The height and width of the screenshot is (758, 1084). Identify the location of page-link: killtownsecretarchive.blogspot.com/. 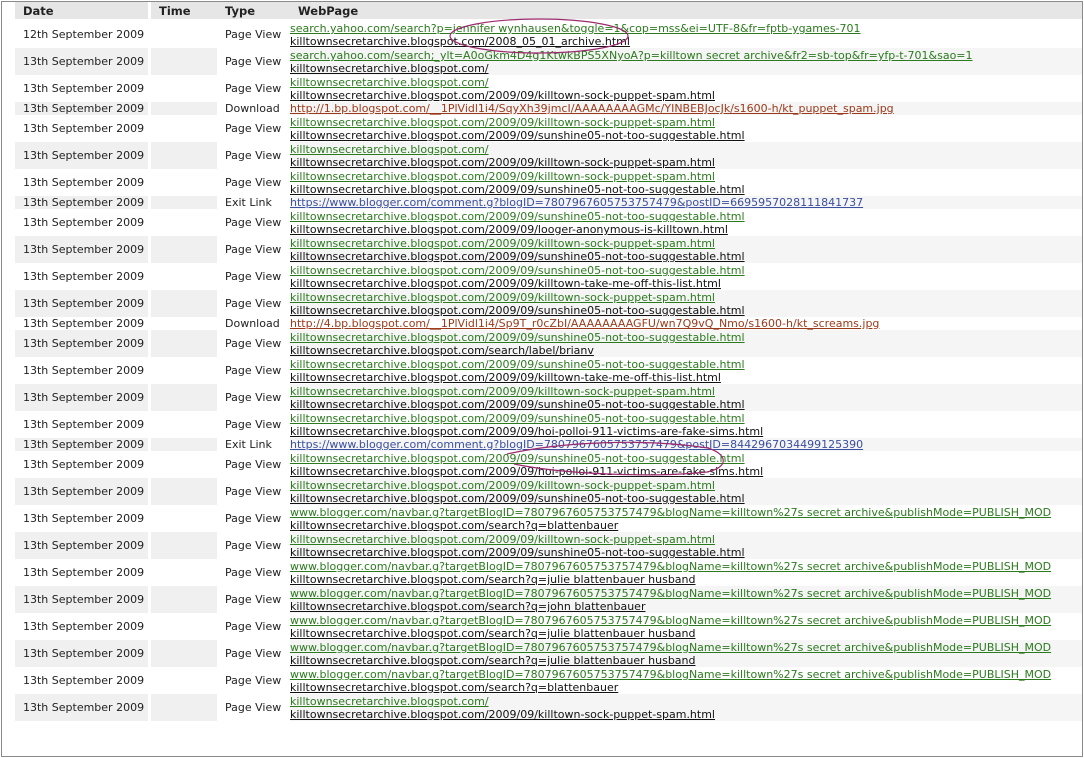
(686, 68).